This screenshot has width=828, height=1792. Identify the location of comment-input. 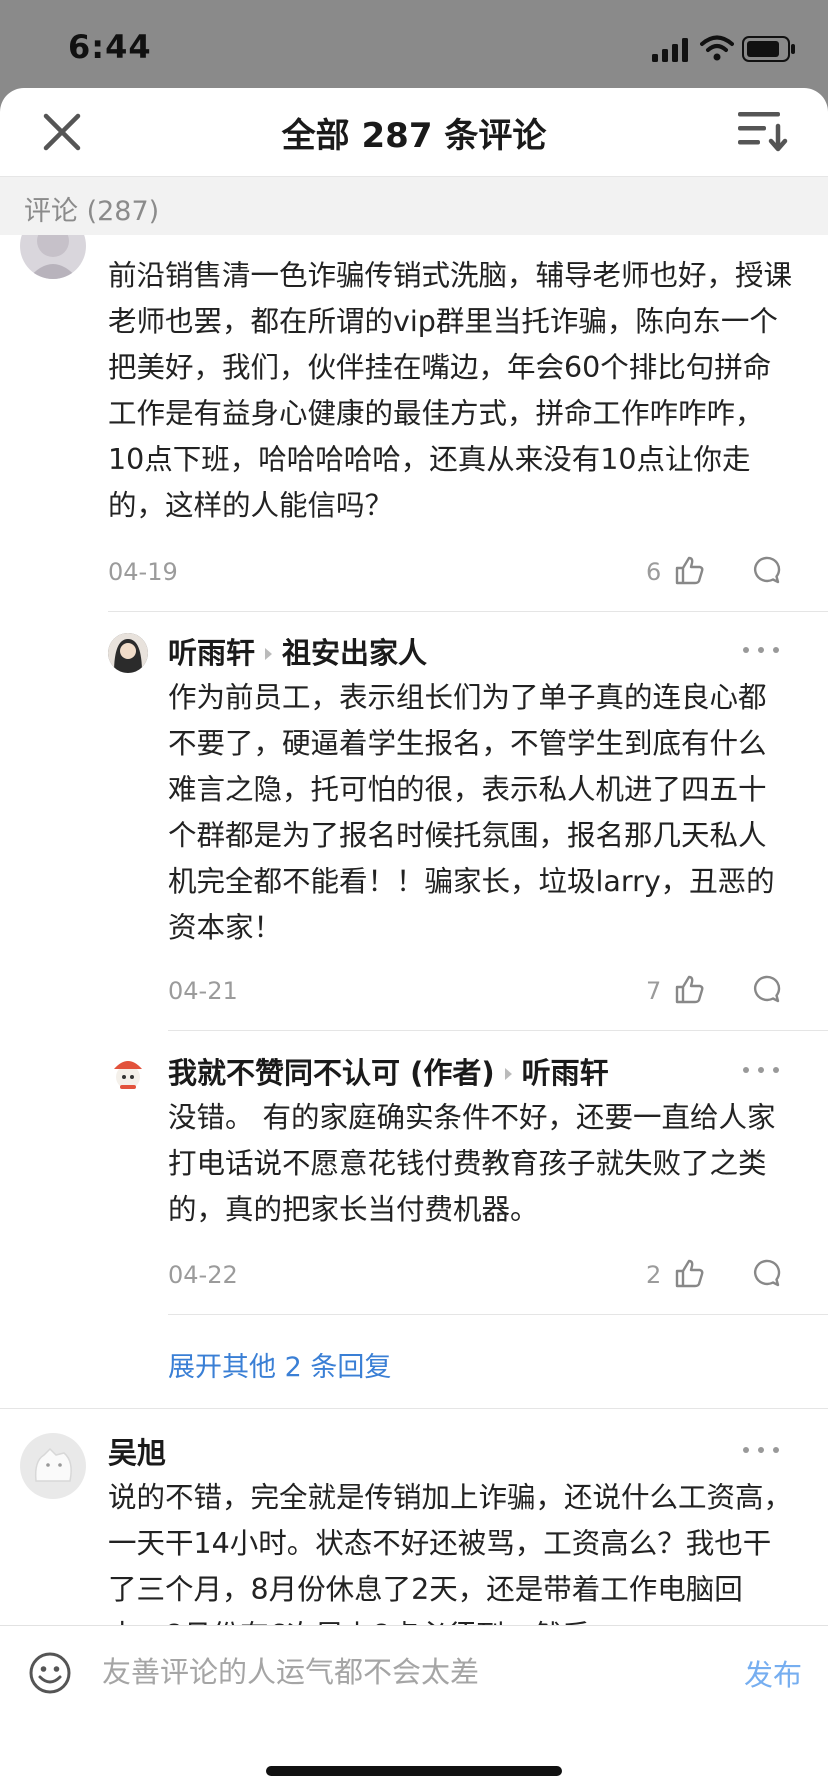
(412, 1672).